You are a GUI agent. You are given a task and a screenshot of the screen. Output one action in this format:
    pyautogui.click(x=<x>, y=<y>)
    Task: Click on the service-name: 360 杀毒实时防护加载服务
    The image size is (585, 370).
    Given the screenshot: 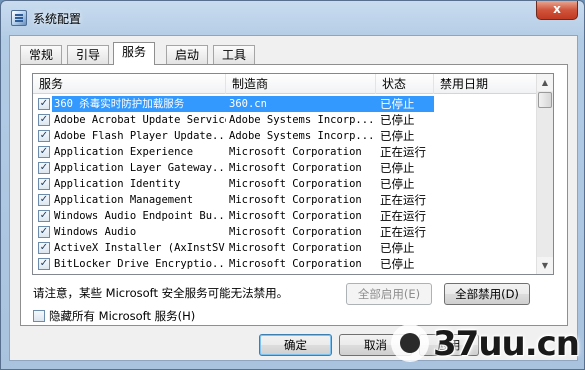 What is the action you would take?
    pyautogui.click(x=139, y=104)
    